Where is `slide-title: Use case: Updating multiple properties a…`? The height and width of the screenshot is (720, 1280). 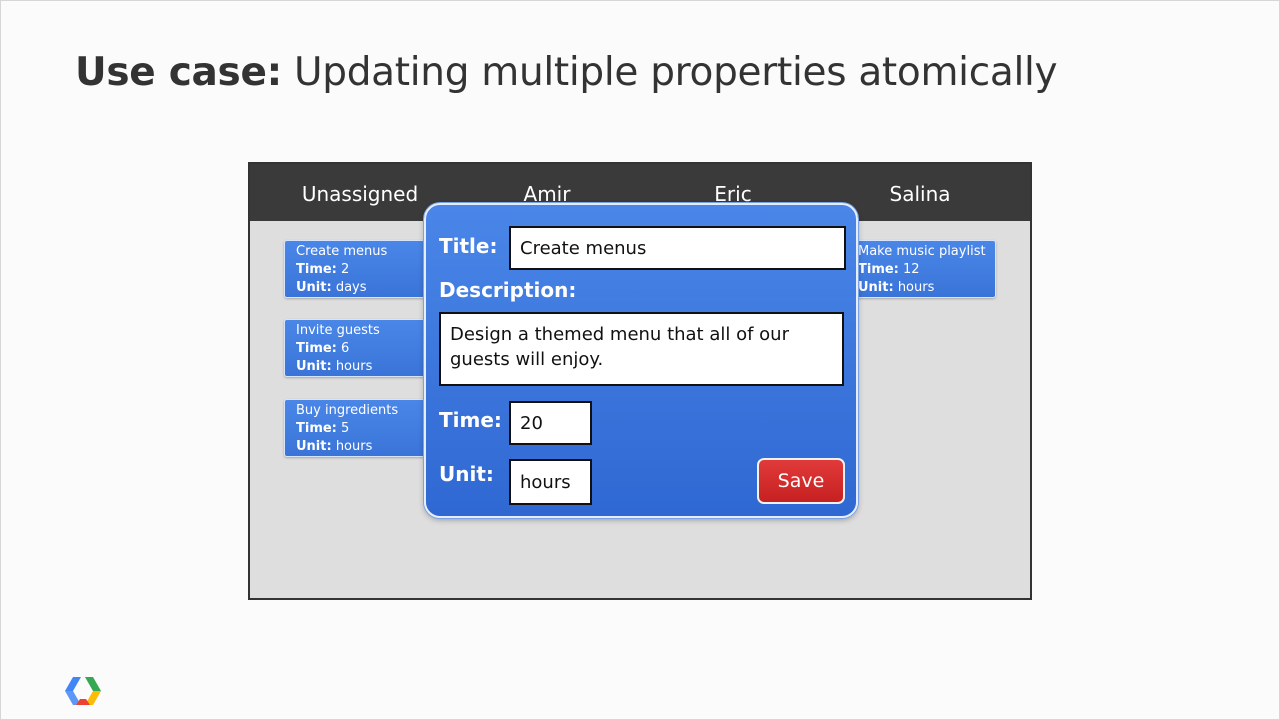 slide-title: Use case: Updating multiple properties a… is located at coordinates (566, 72).